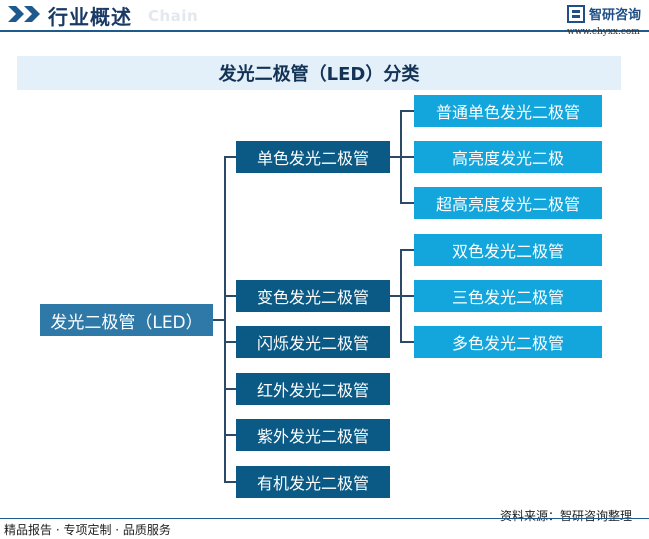  I want to click on header-divider, so click(324, 31).